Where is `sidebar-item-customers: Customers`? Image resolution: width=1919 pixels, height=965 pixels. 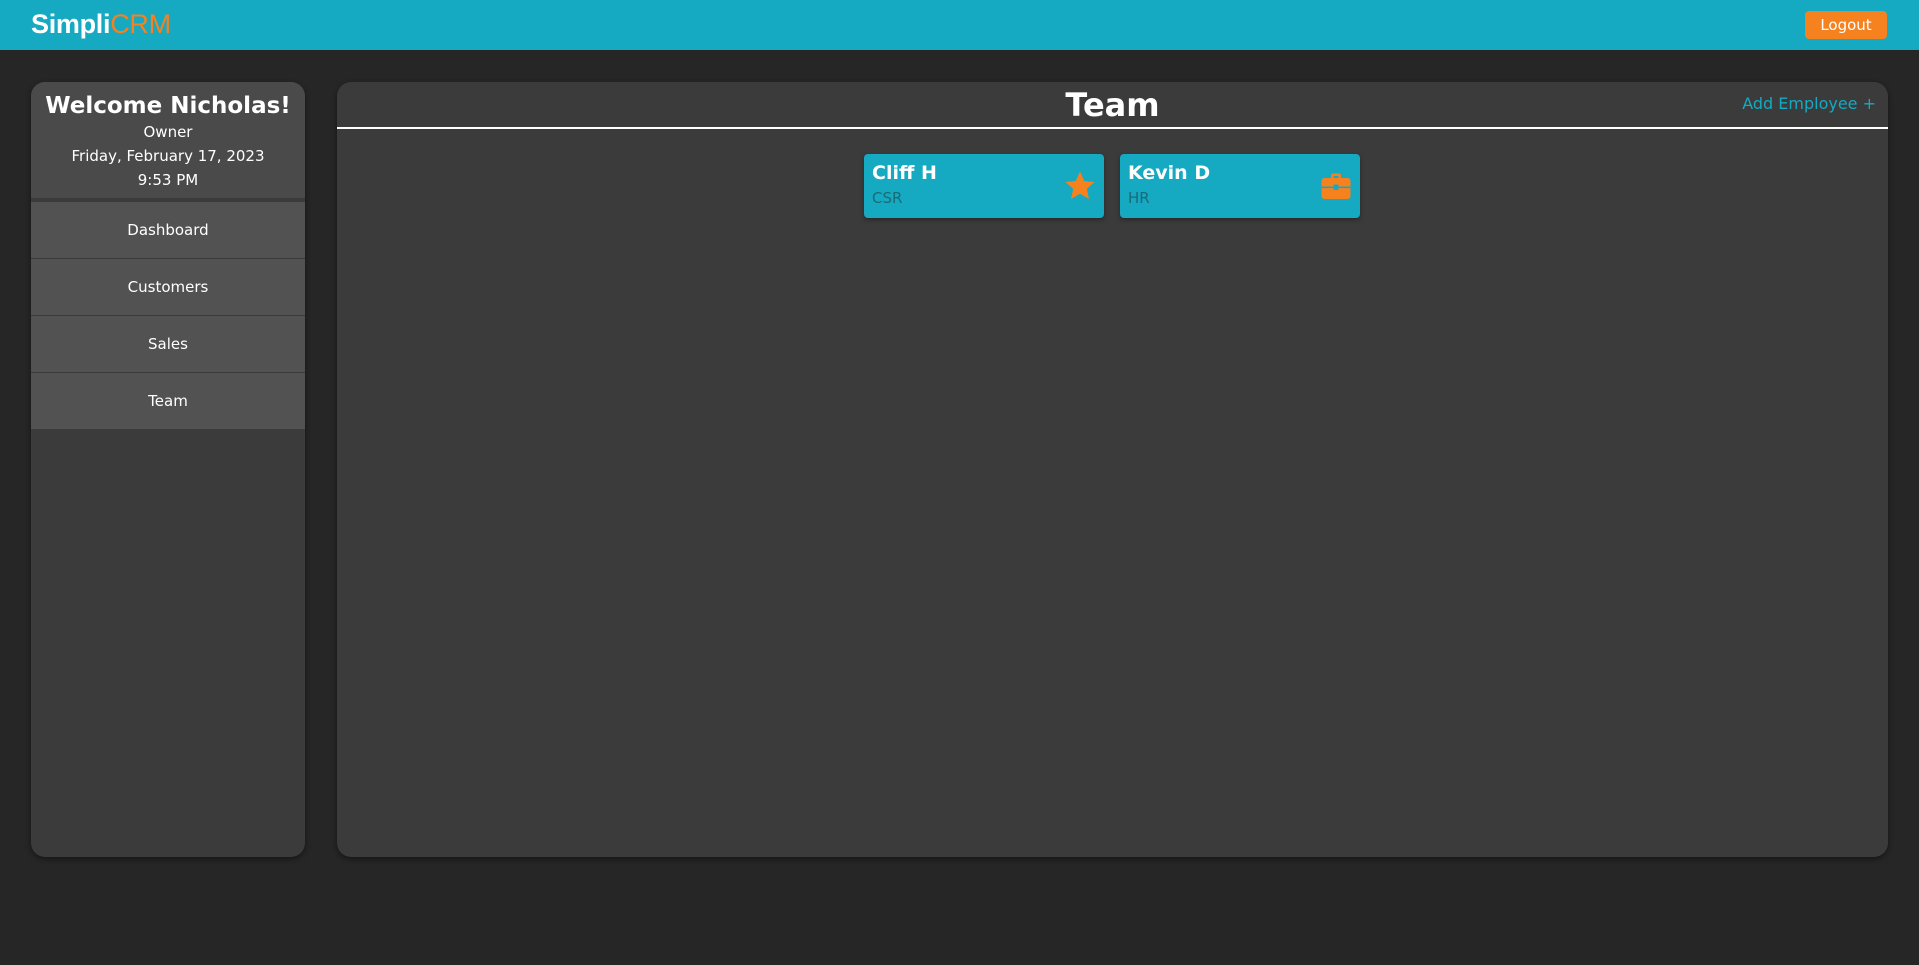 sidebar-item-customers: Customers is located at coordinates (168, 287).